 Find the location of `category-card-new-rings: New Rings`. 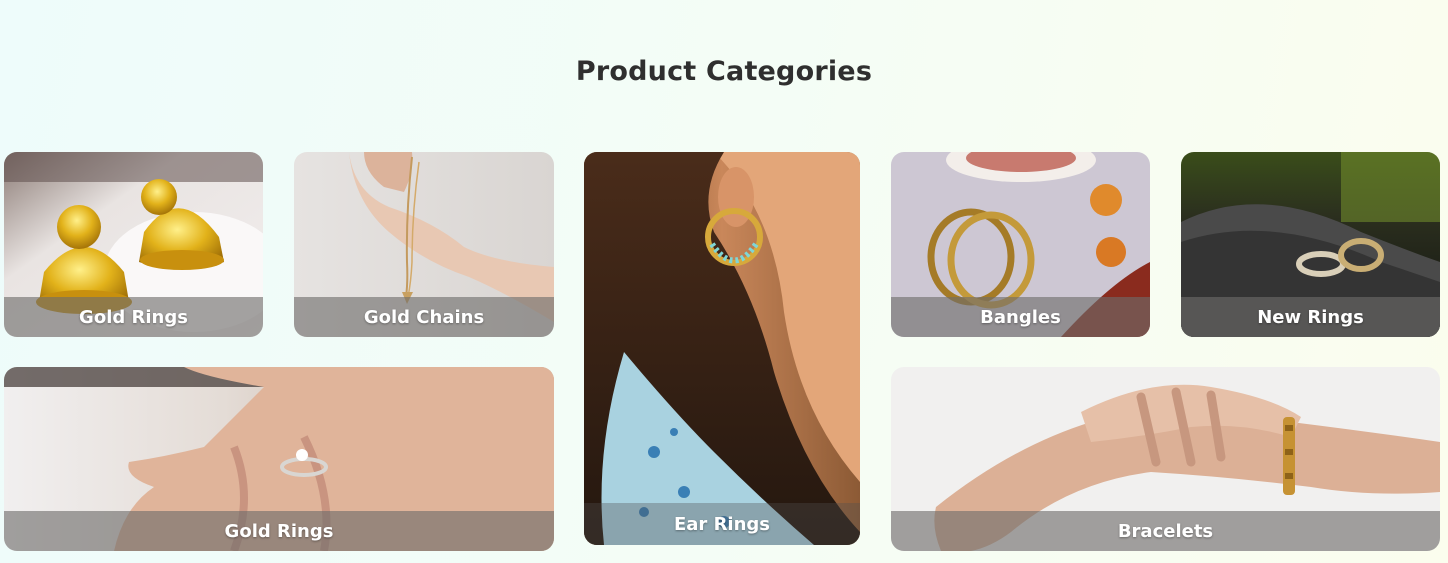

category-card-new-rings: New Rings is located at coordinates (1310, 244).